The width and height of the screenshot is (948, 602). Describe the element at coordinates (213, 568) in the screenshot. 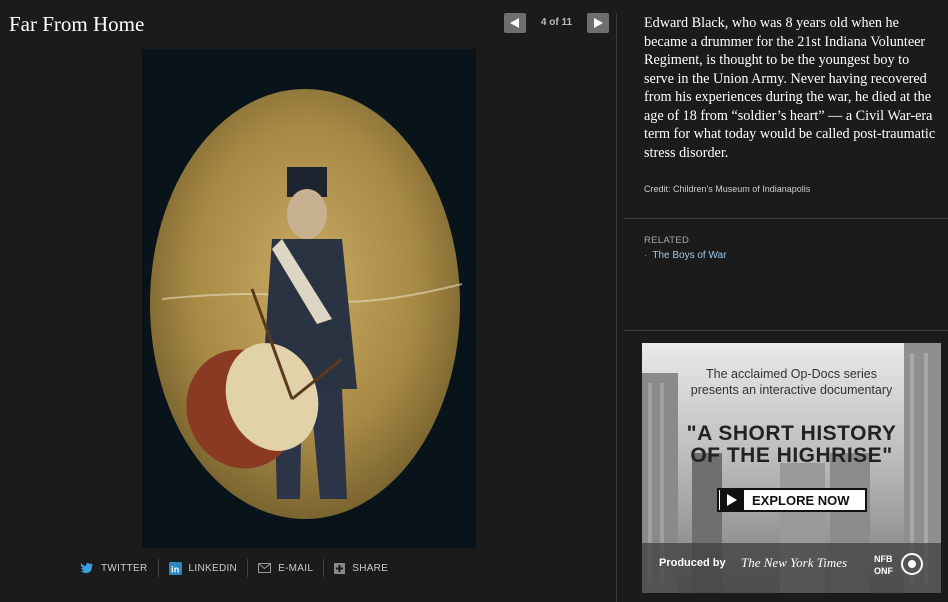

I see `linkedin-label: LINKEDIN` at that location.